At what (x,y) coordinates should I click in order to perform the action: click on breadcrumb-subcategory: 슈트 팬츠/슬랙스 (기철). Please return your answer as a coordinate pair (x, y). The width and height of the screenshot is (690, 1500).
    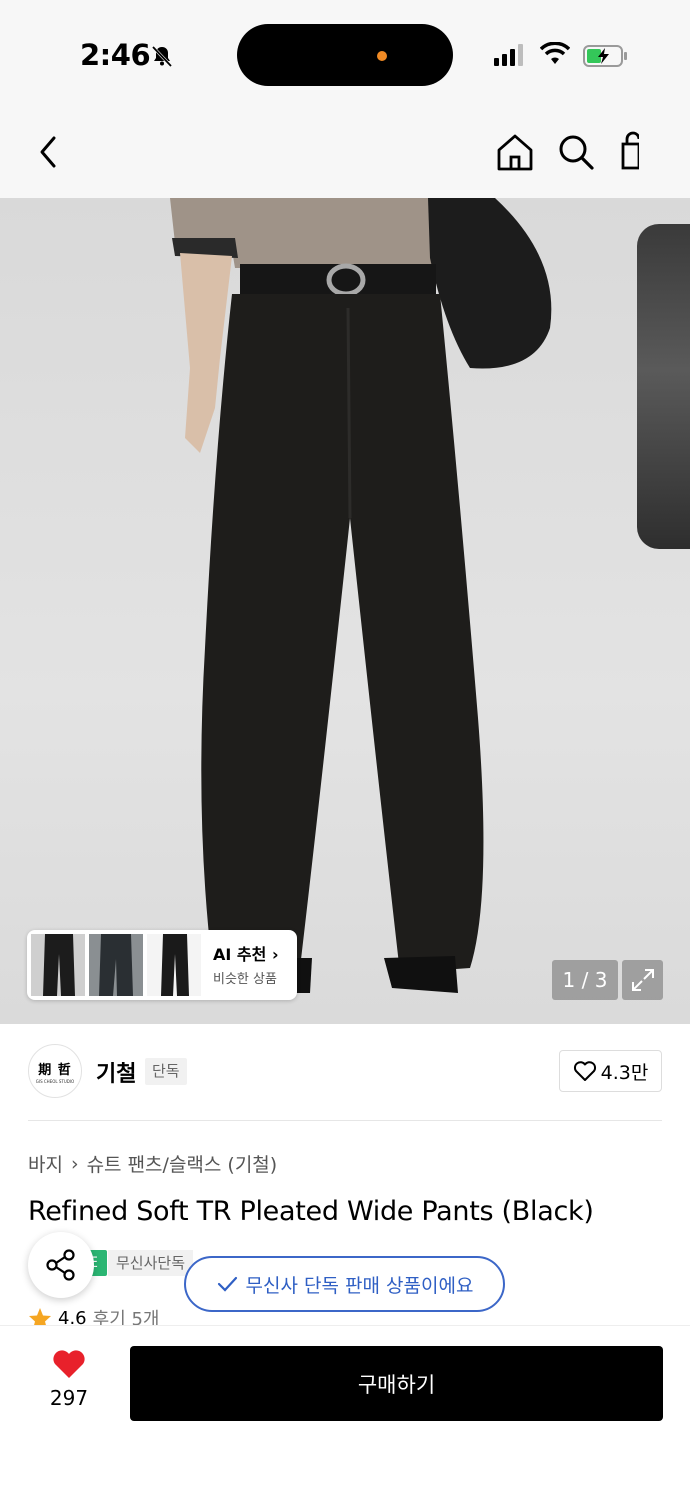
    Looking at the image, I should click on (182, 1163).